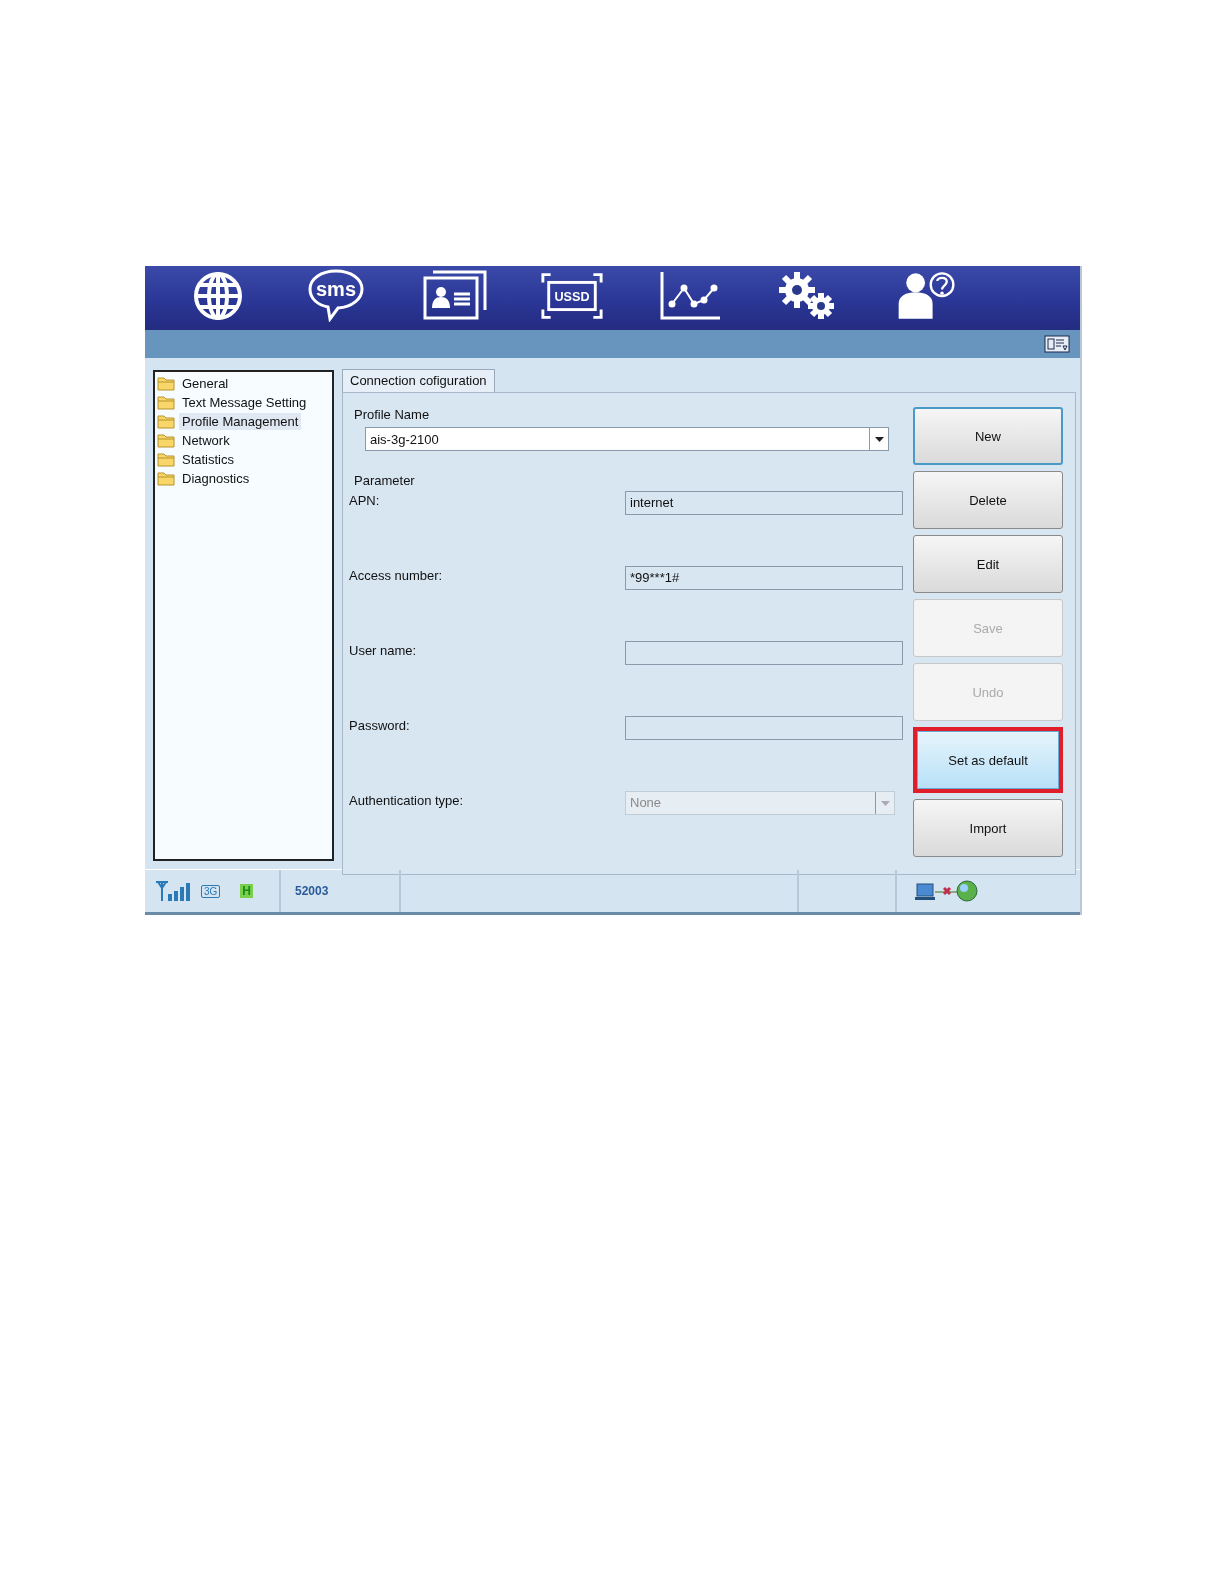 This screenshot has width=1225, height=1585. Describe the element at coordinates (216, 478) in the screenshot. I see `sidebar-item: Diagnostics` at that location.